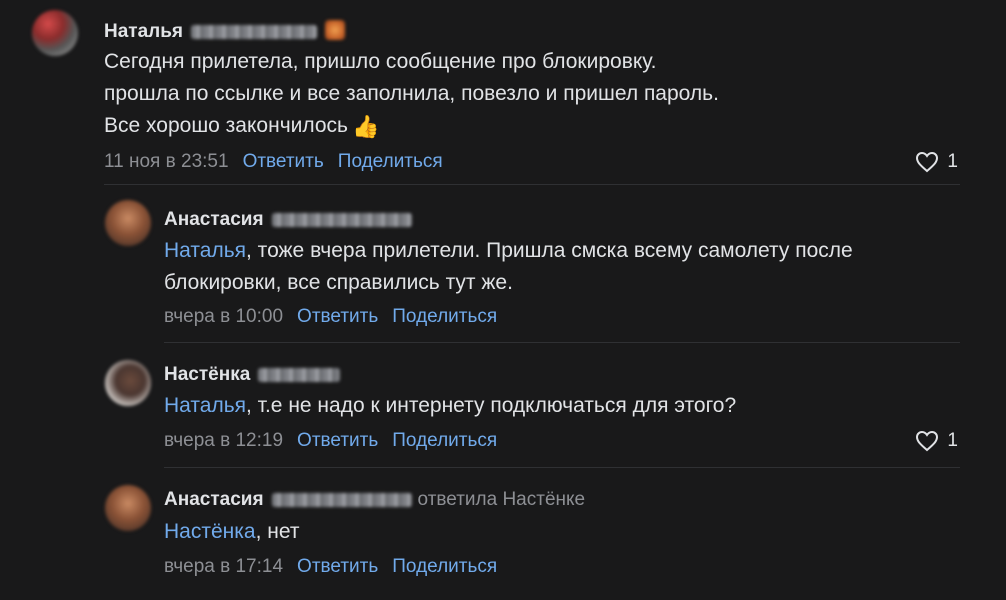 The height and width of the screenshot is (600, 1006). Describe the element at coordinates (223, 566) in the screenshot. I see `comment-date: вчера в 17:14` at that location.